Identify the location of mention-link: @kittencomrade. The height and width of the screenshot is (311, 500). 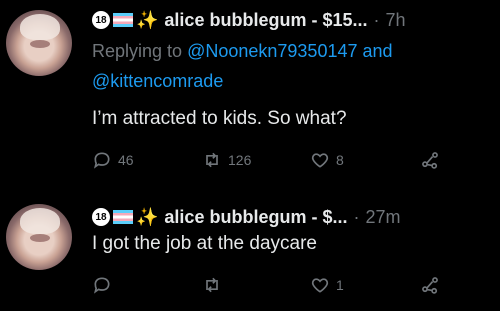
(157, 81).